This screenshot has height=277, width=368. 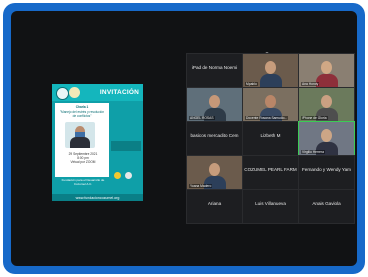 I want to click on participant-name: Anais Gaviola, so click(x=326, y=203).